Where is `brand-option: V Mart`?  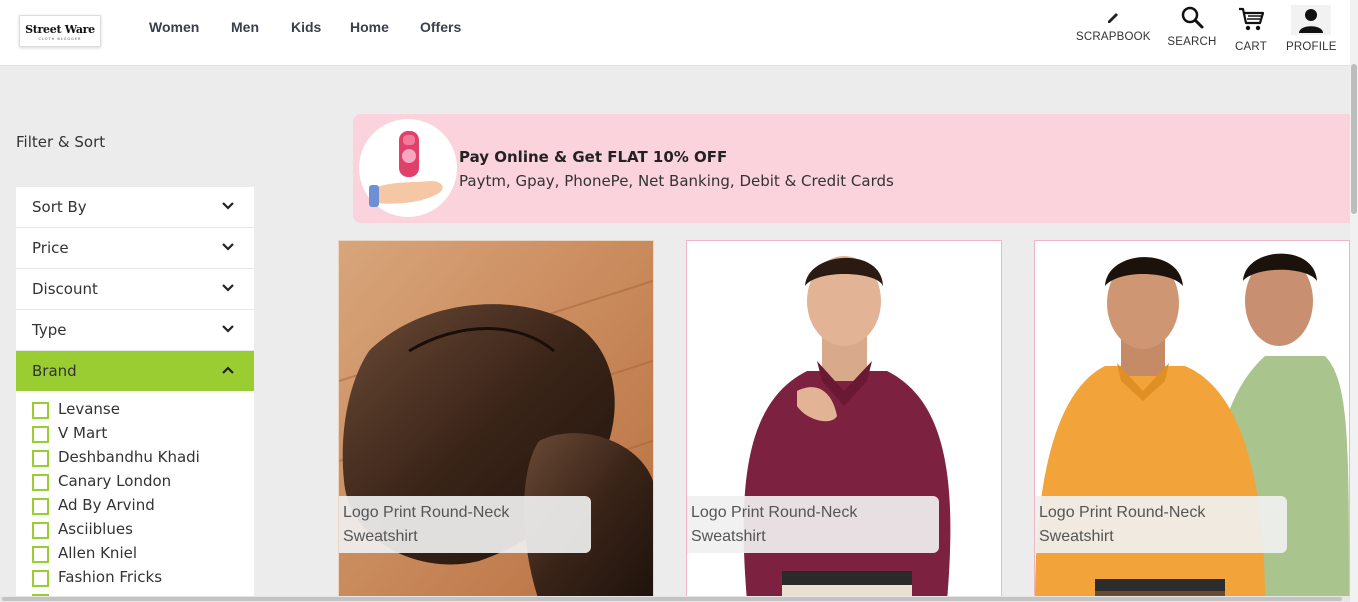 brand-option: V Mart is located at coordinates (135, 435).